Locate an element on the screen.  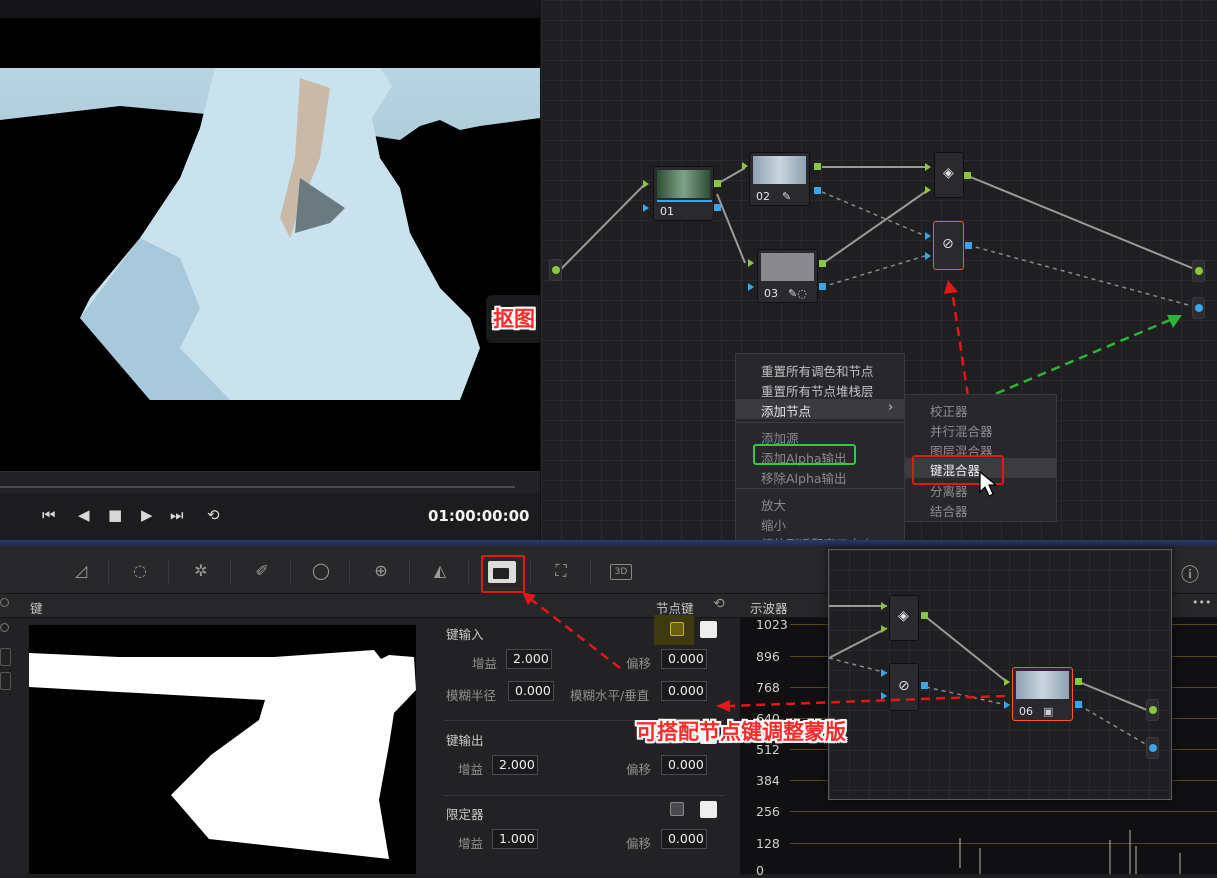
annotation-node-key: 可搭配节点键调整蒙版 is located at coordinates (741, 732).